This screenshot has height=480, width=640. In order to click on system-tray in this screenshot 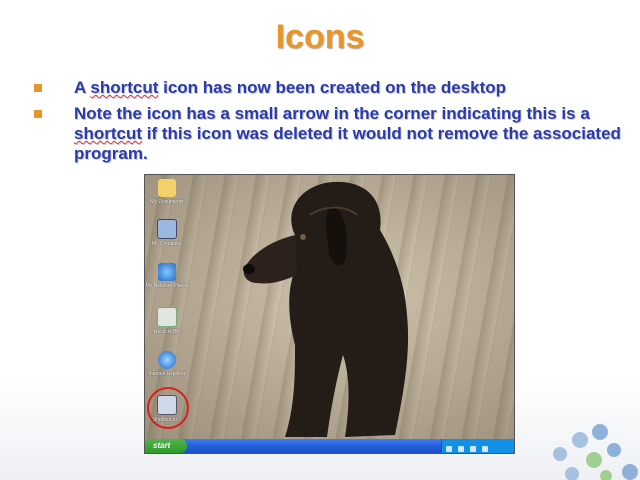, I will do `click(477, 446)`.